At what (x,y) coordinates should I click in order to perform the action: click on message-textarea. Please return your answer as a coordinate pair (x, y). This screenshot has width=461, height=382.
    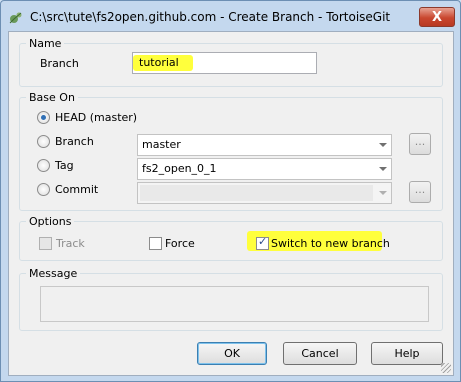
    Looking at the image, I should click on (234, 304).